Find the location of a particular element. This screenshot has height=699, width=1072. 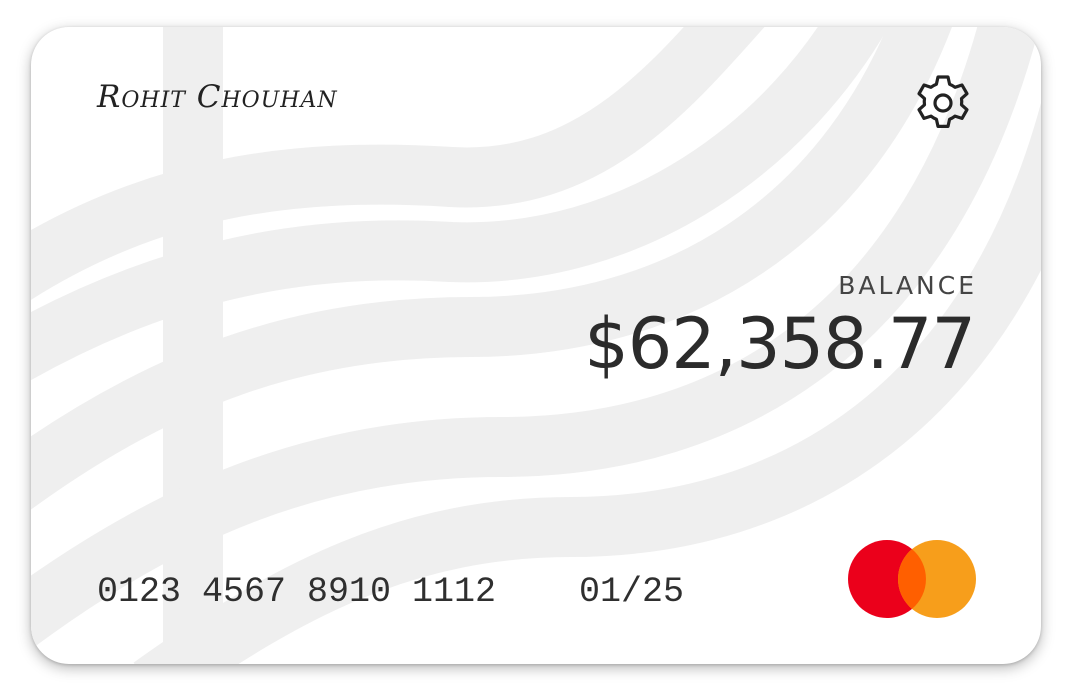

card-number: 0123 4567 8910 1112 is located at coordinates (296, 592).